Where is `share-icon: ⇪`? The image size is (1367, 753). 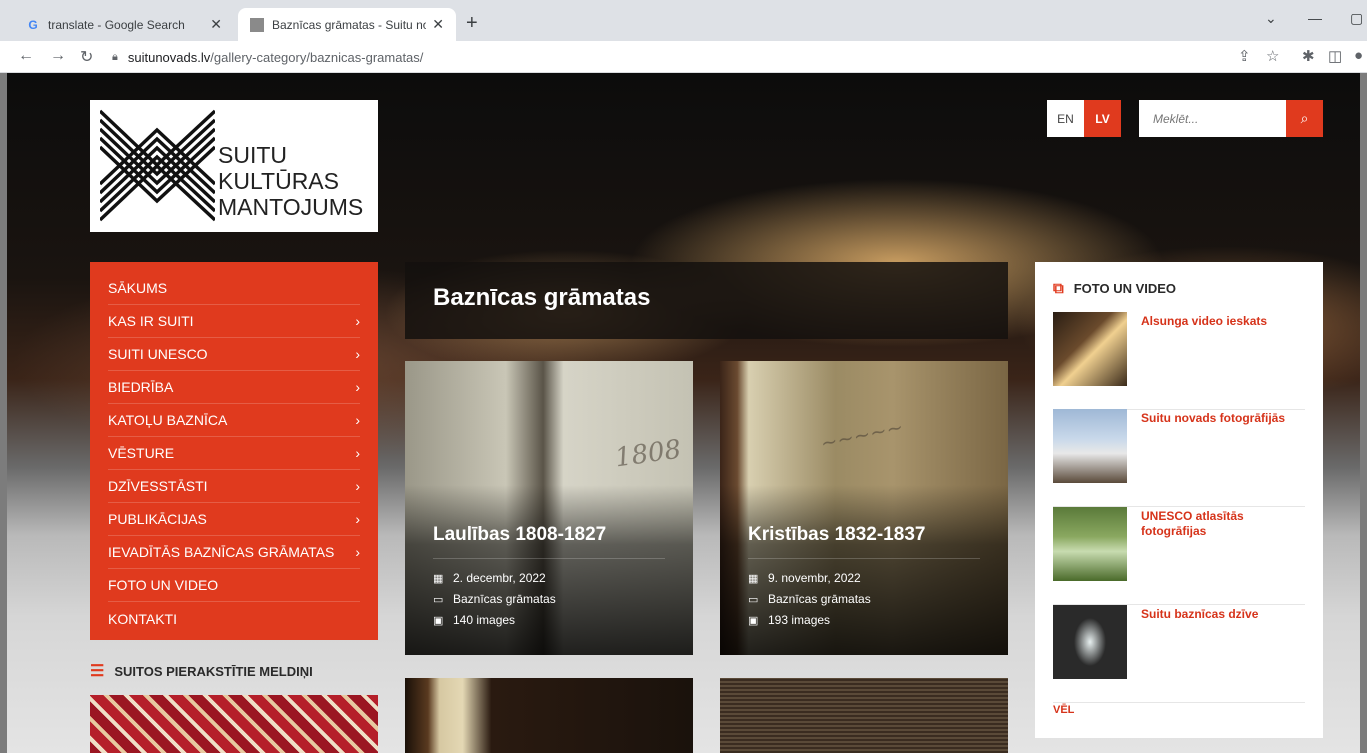 share-icon: ⇪ is located at coordinates (1244, 56).